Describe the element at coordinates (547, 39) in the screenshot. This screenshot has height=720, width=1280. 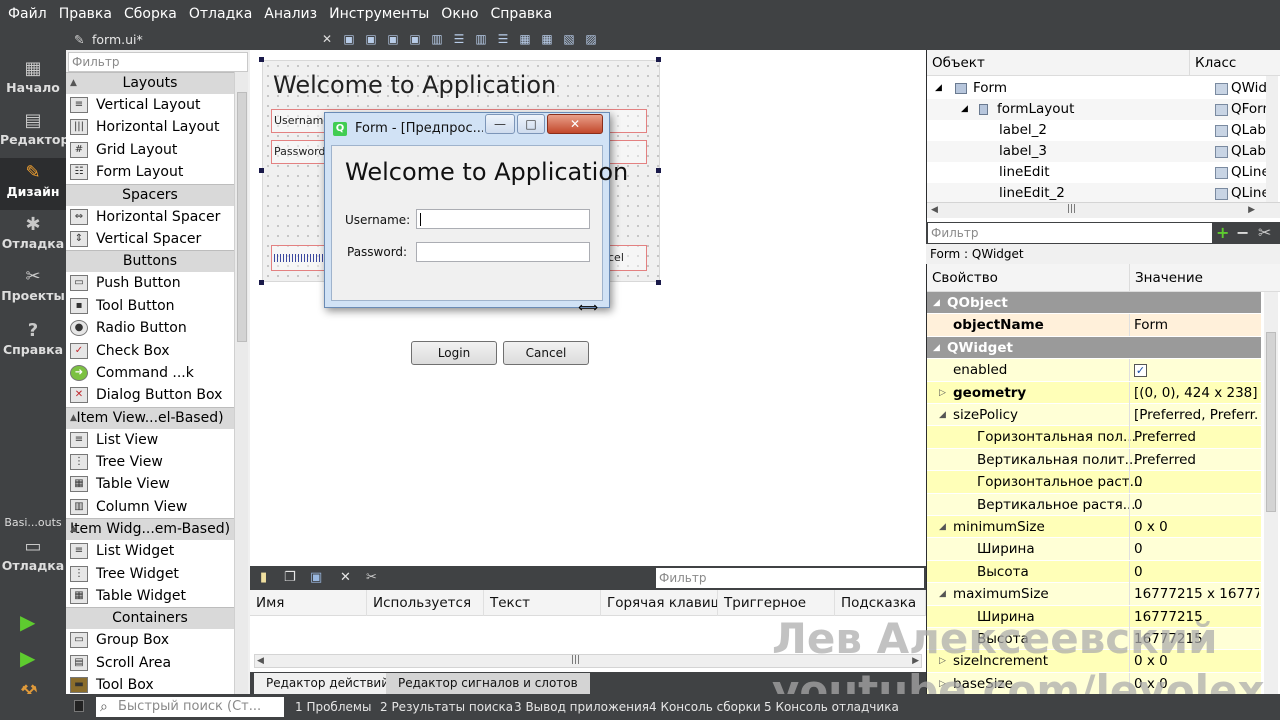
I see `layout-form-icon: ▦` at that location.